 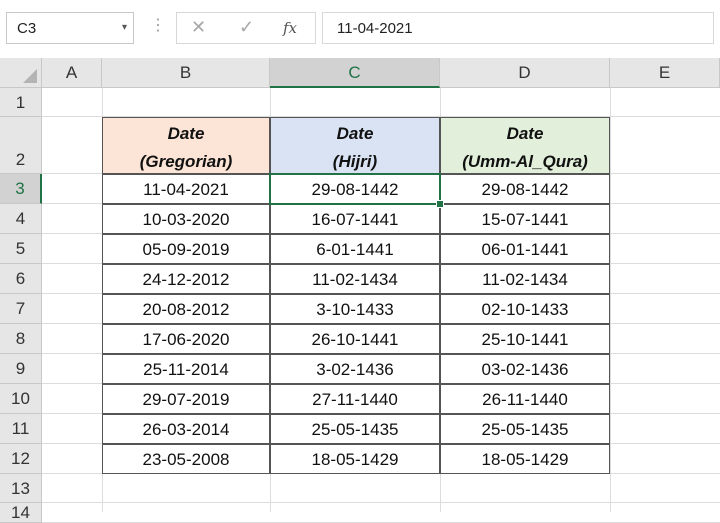 I want to click on formula-buttons: ✕ ✓ fx, so click(x=246, y=28).